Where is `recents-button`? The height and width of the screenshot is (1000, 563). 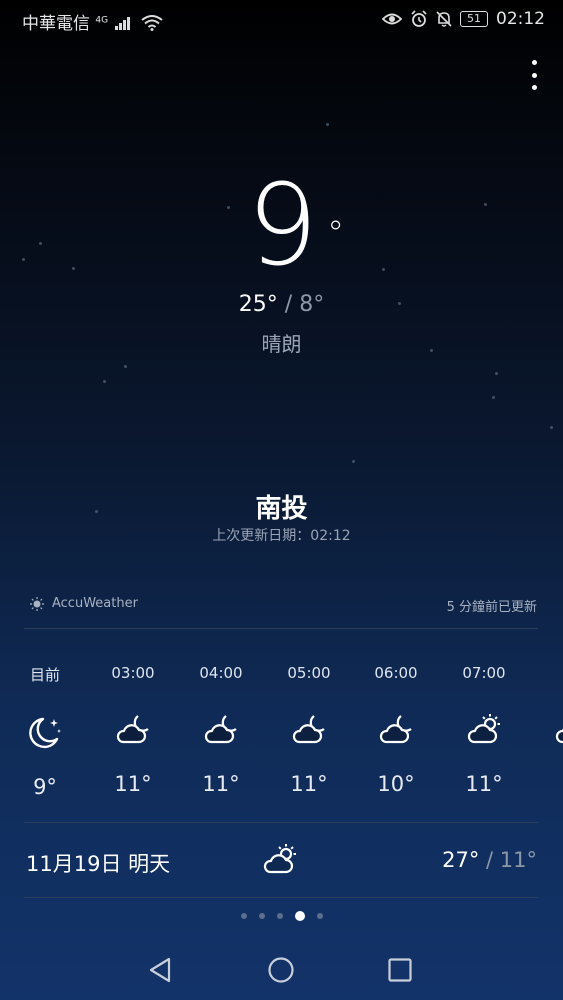 recents-button is located at coordinates (400, 970).